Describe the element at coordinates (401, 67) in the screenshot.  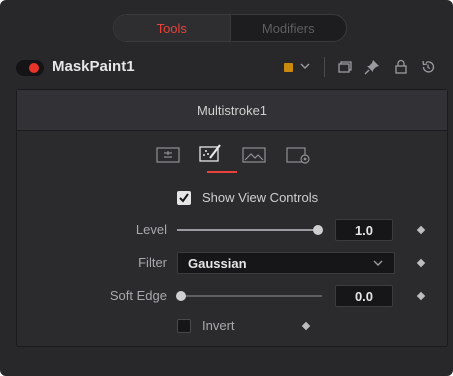
I see `lock-icon` at that location.